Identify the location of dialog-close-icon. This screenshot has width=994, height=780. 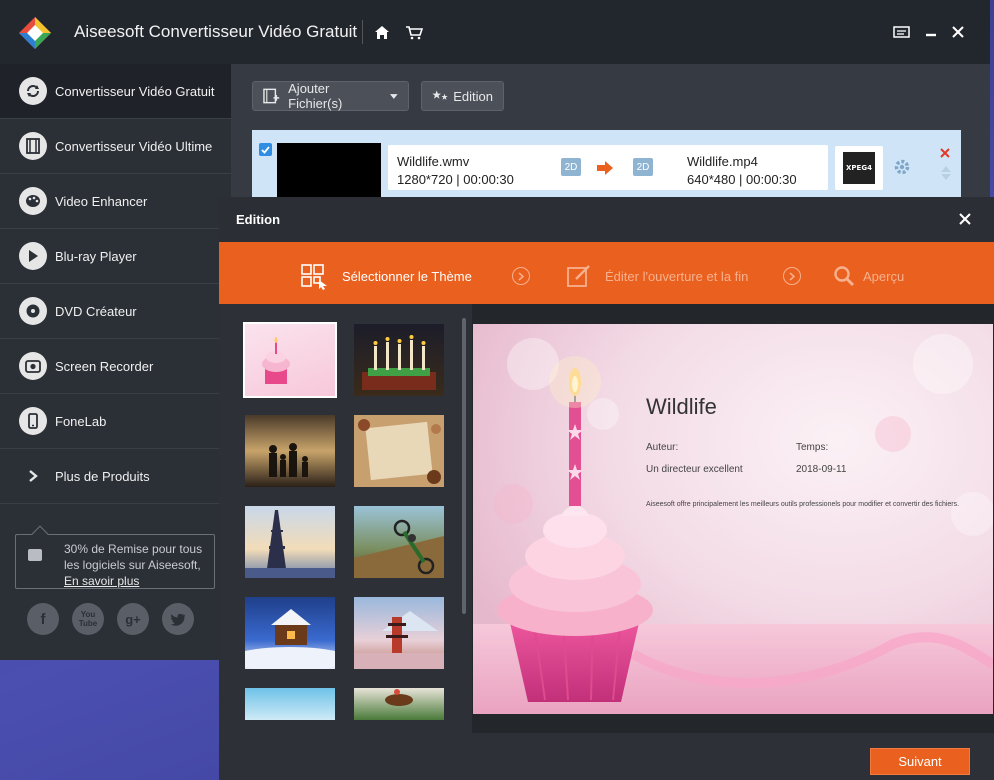
(965, 219).